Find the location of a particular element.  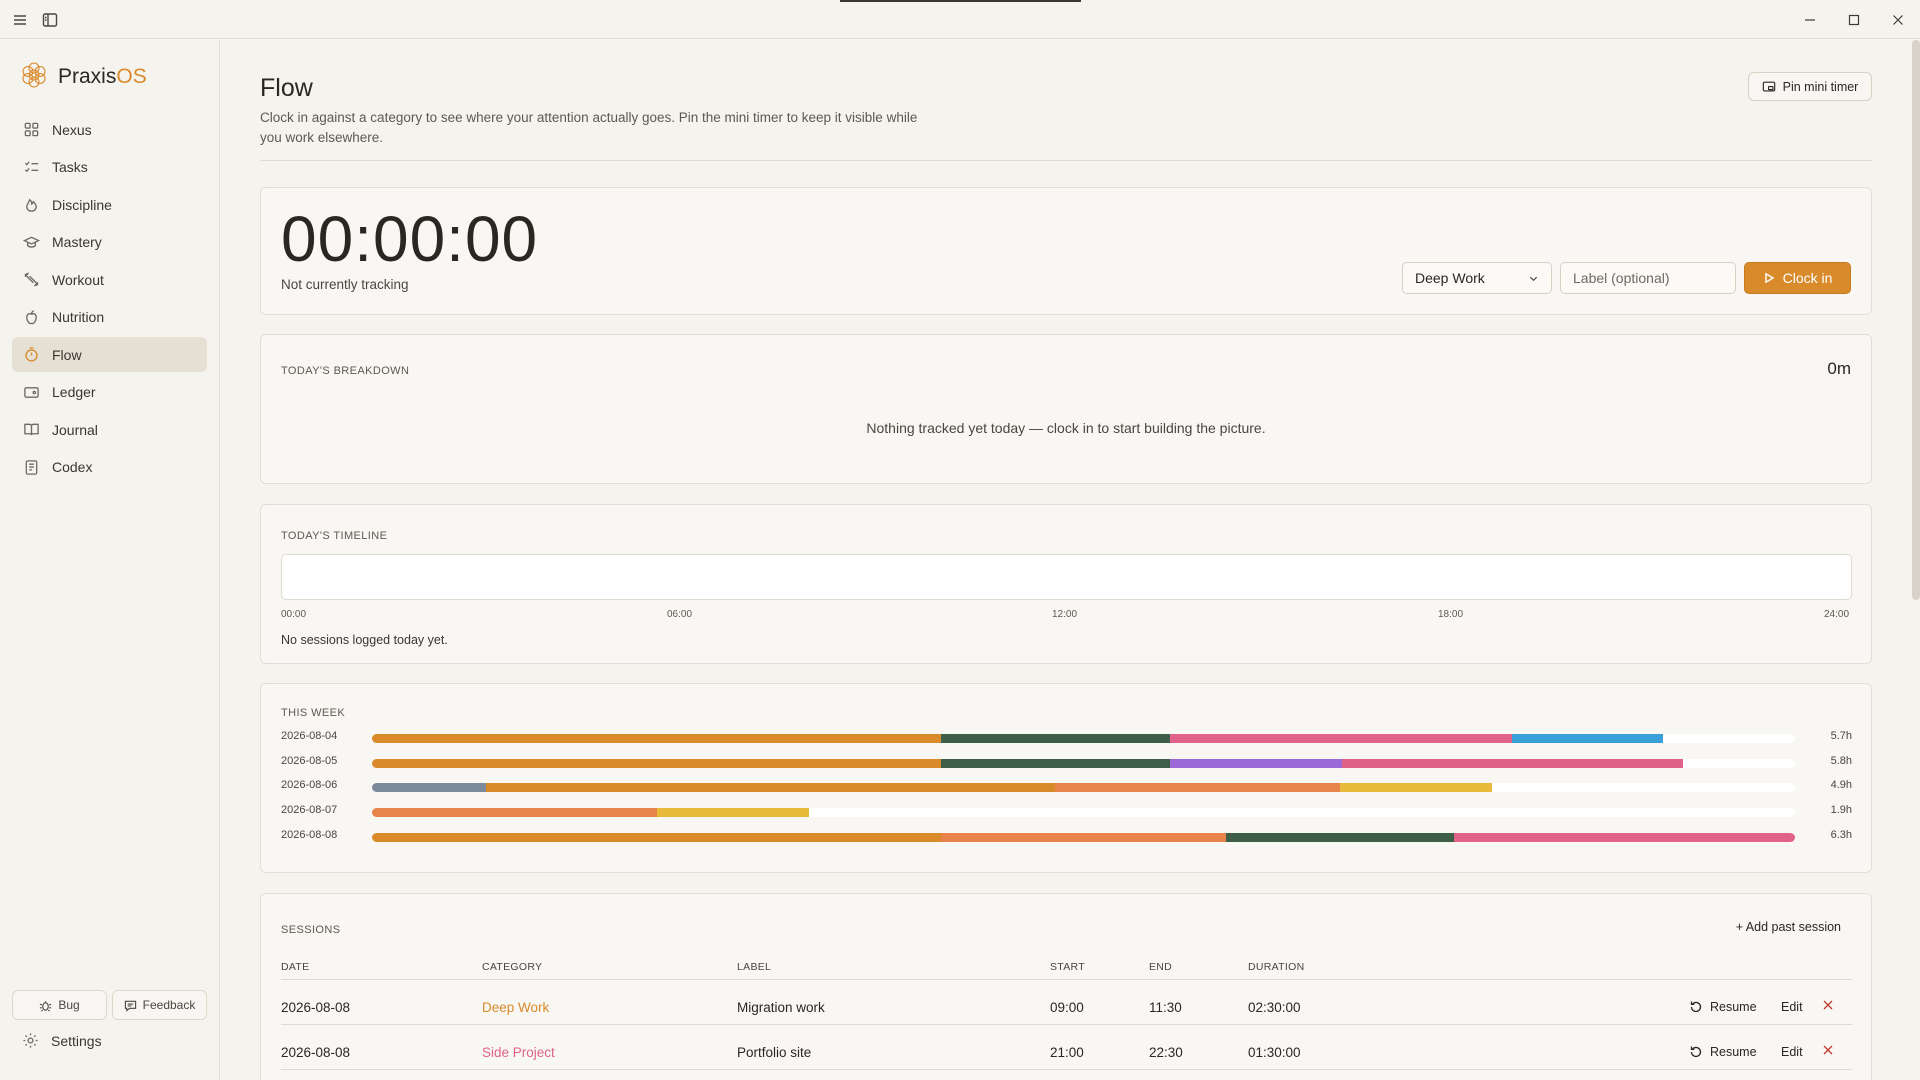

sidebar-item-label: Discipline is located at coordinates (82, 204).